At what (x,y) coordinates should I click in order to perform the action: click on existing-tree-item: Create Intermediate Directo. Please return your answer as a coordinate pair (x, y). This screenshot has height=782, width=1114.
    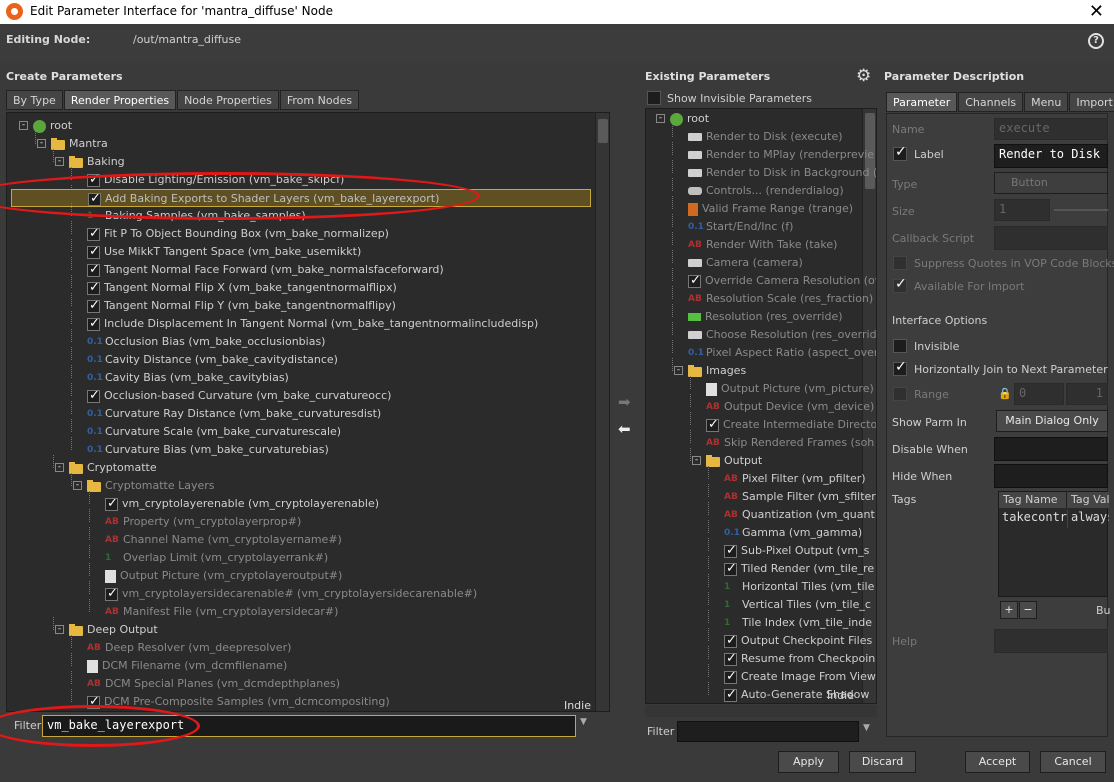
    Looking at the image, I should click on (791, 425).